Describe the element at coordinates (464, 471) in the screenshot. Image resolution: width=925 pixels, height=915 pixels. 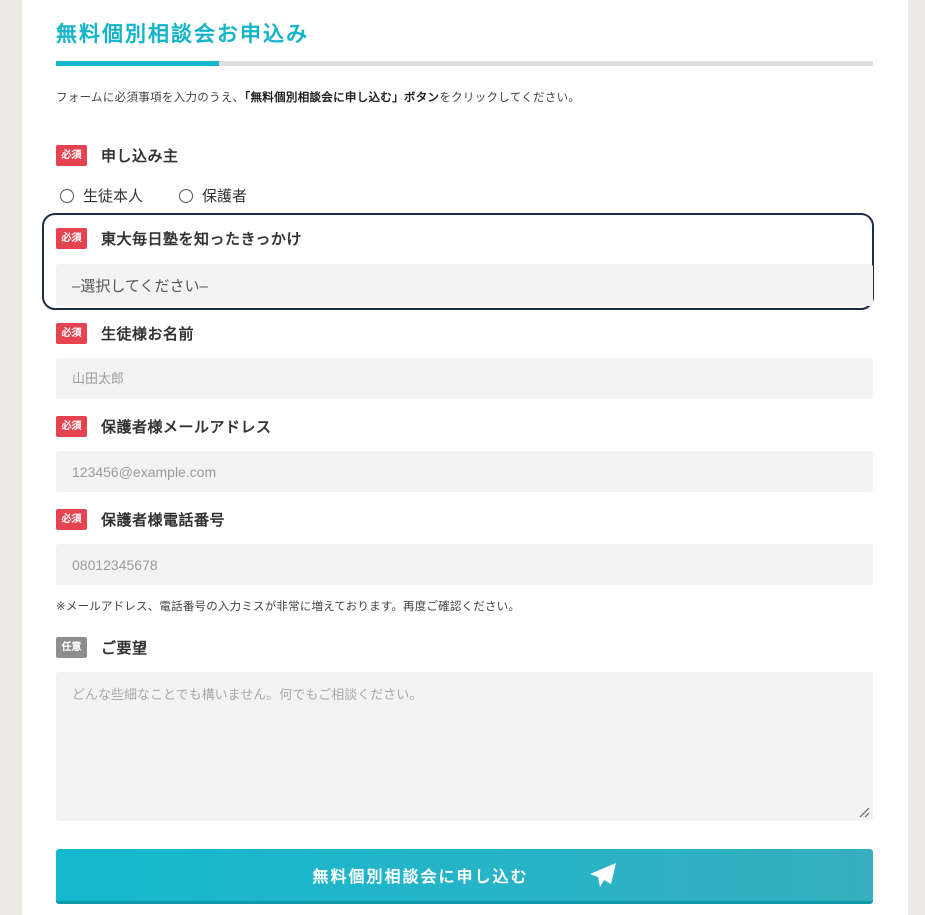
I see `email-input` at that location.